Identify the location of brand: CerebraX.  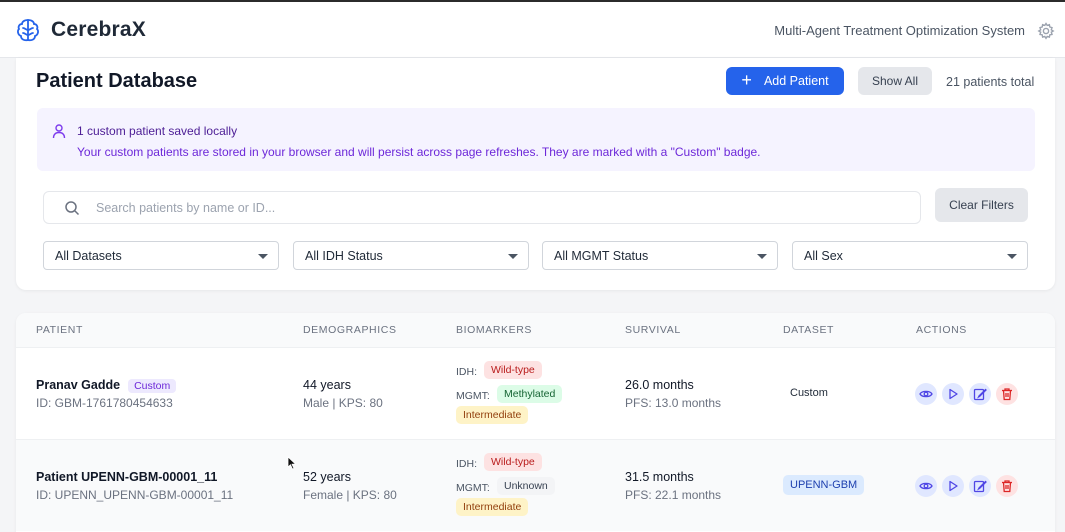
(80, 30).